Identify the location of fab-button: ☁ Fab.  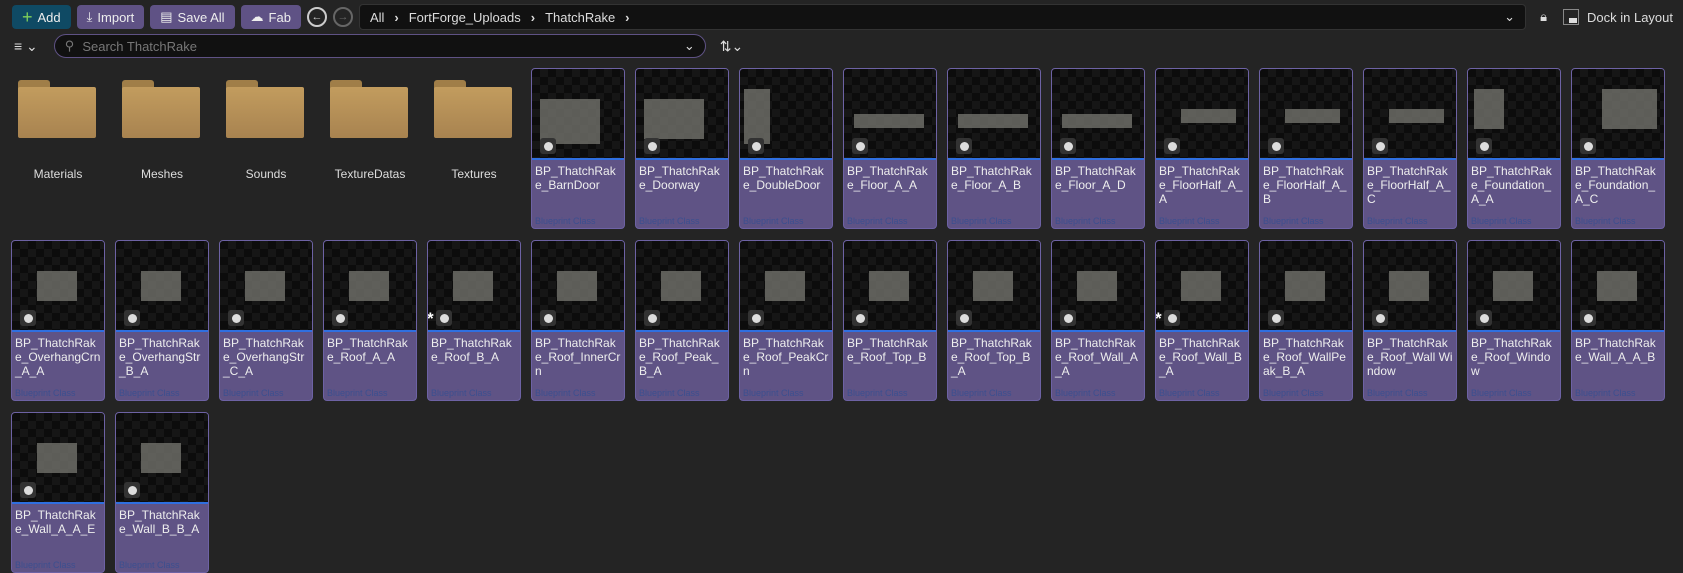
(270, 17).